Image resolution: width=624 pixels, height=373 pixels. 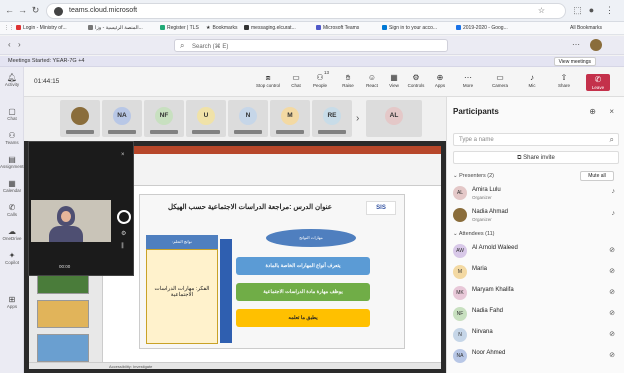 I want to click on person-face, so click(x=66, y=216).